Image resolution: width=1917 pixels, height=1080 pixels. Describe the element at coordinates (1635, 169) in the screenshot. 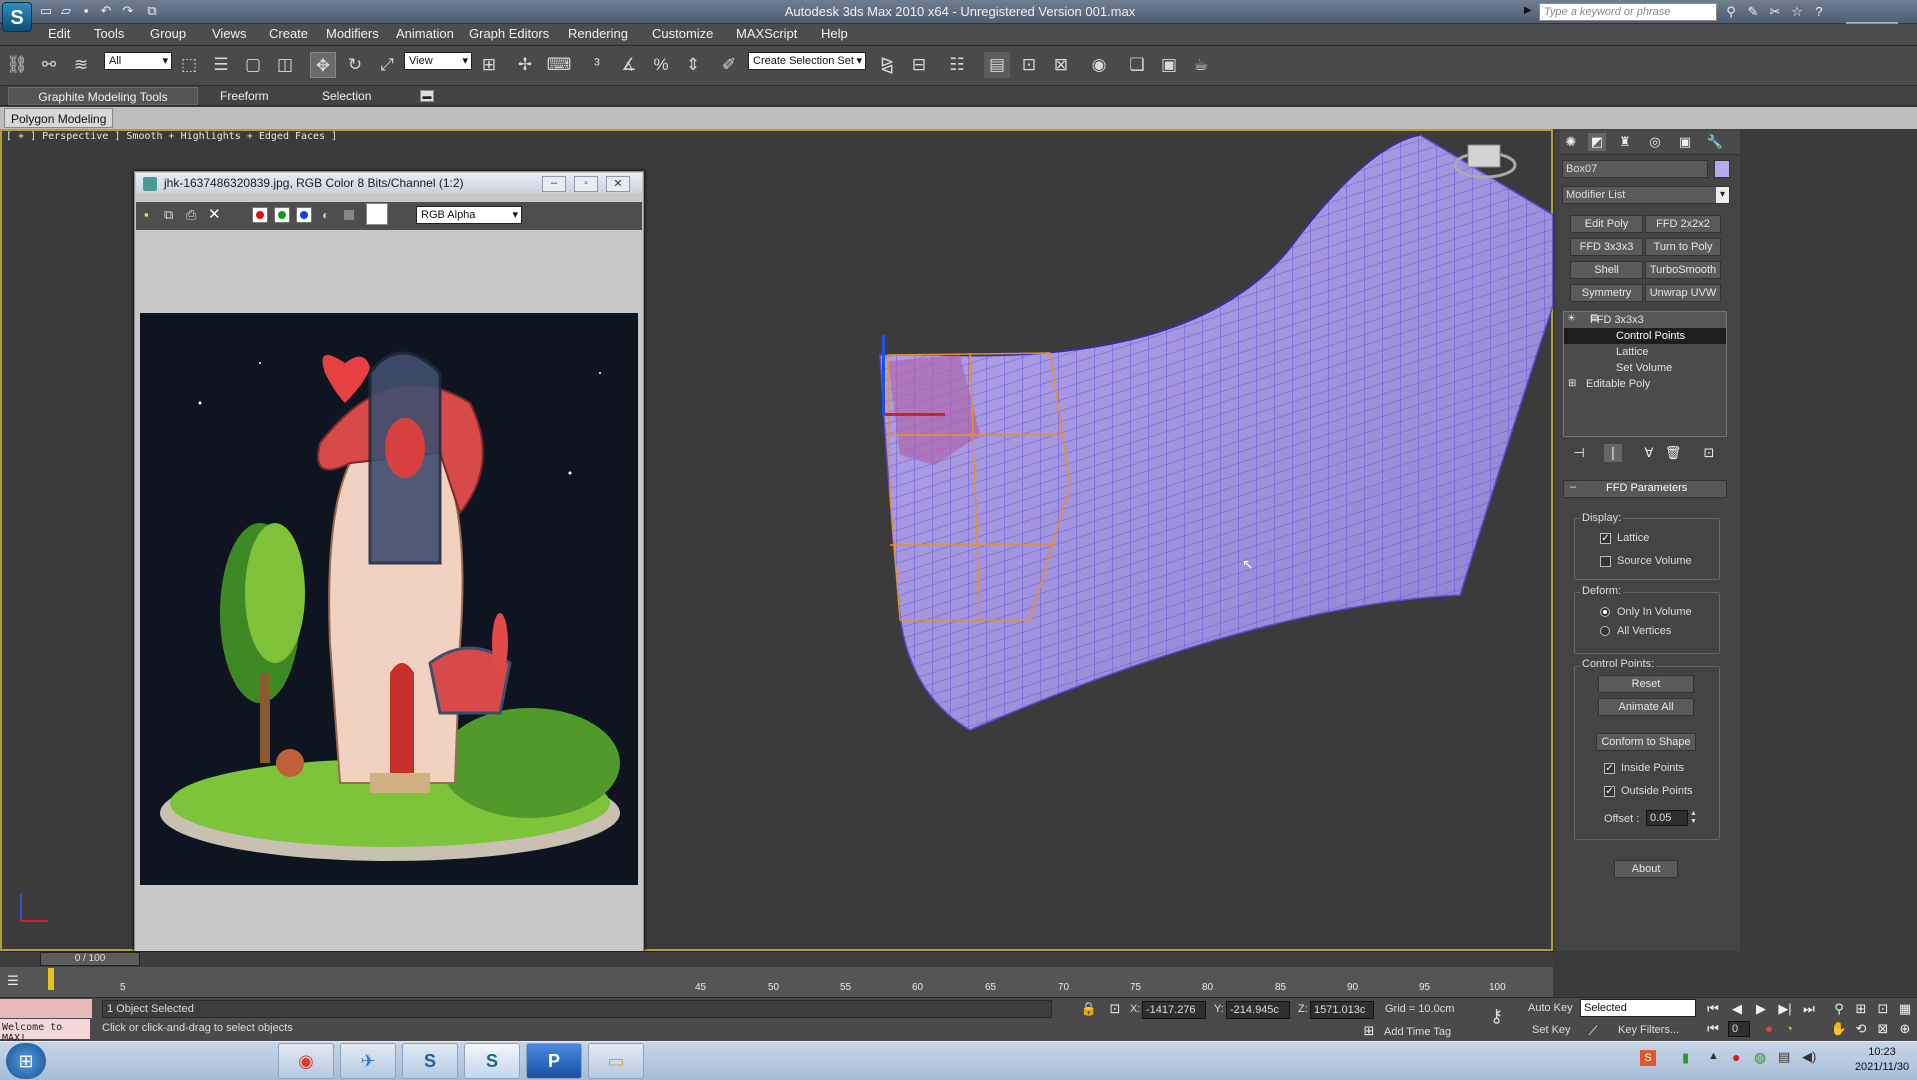

I see `object-name-field: Box07` at that location.